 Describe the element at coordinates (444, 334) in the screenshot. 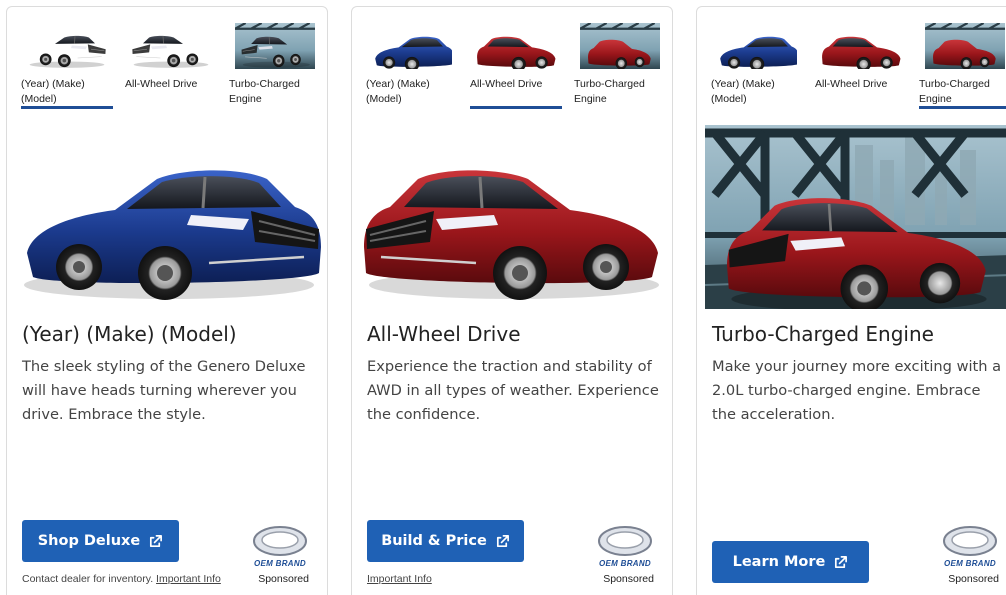

I see `card-title: All-Wheel Drive` at that location.